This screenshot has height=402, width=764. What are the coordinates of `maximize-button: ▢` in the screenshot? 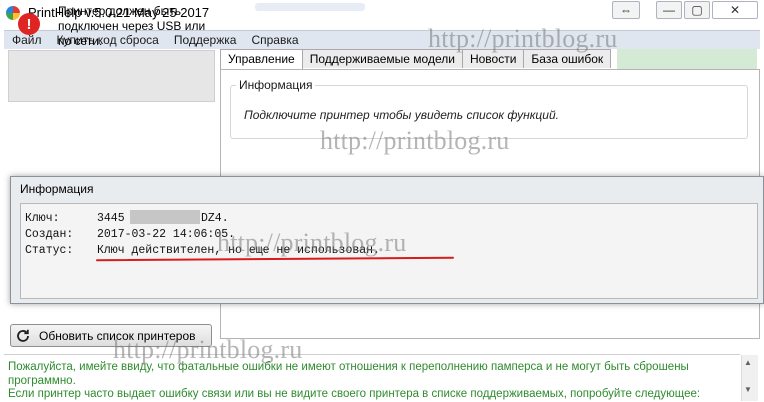 It's located at (697, 10).